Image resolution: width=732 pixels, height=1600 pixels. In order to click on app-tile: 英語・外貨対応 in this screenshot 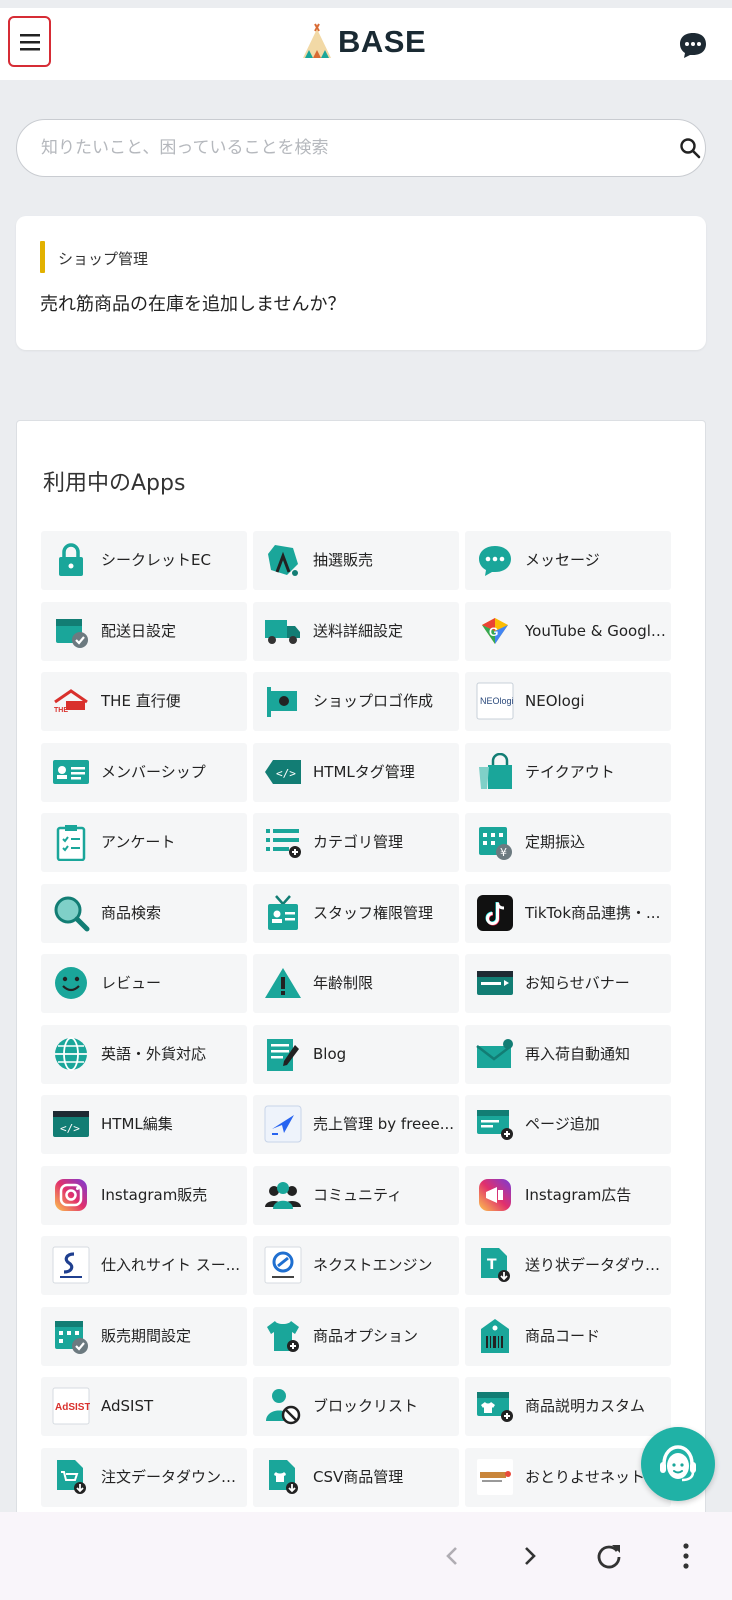, I will do `click(144, 1054)`.